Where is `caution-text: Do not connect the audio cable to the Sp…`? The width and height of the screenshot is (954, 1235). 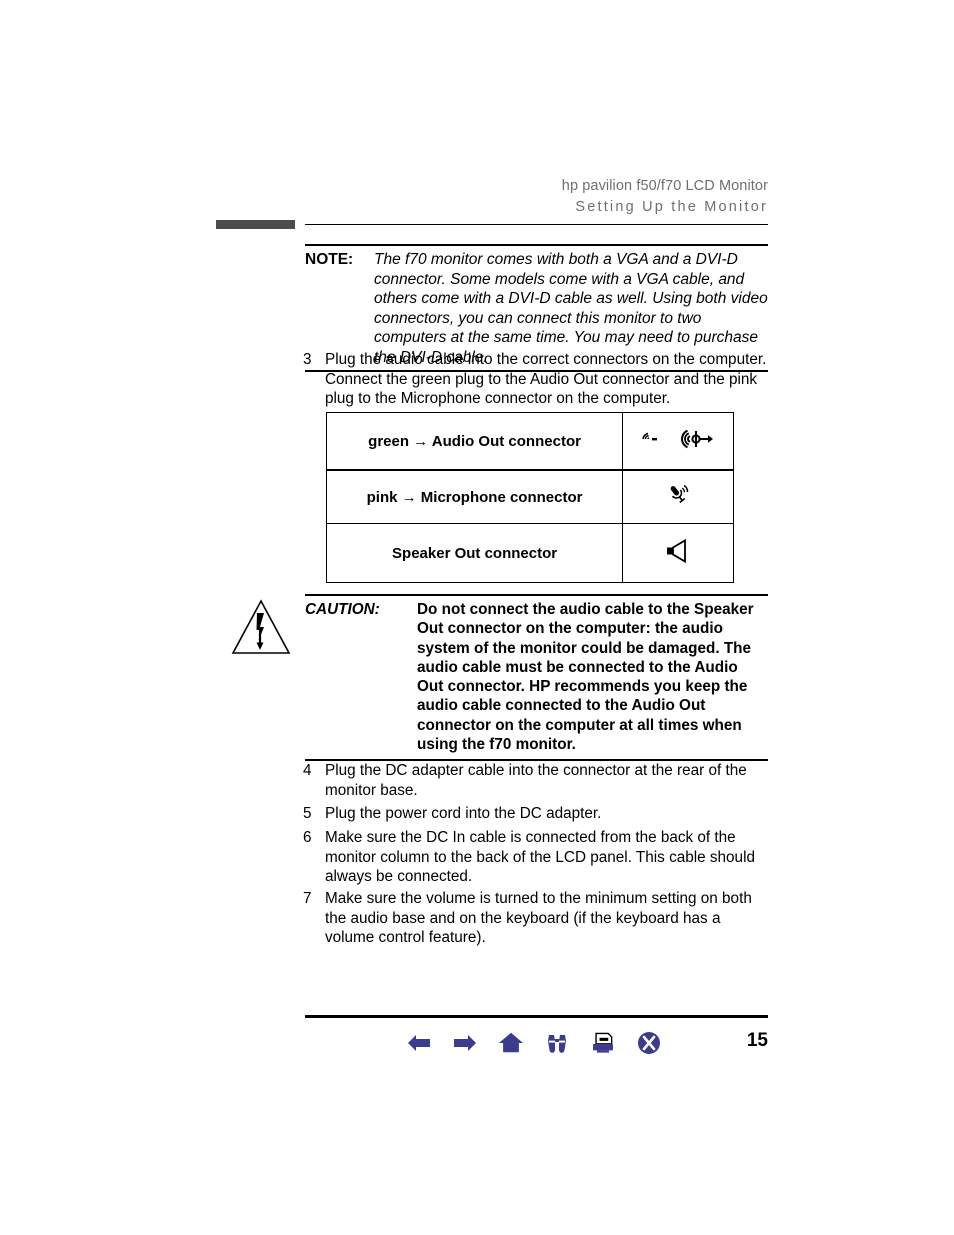
caution-text: Do not connect the audio cable to the Sp… is located at coordinates (585, 677).